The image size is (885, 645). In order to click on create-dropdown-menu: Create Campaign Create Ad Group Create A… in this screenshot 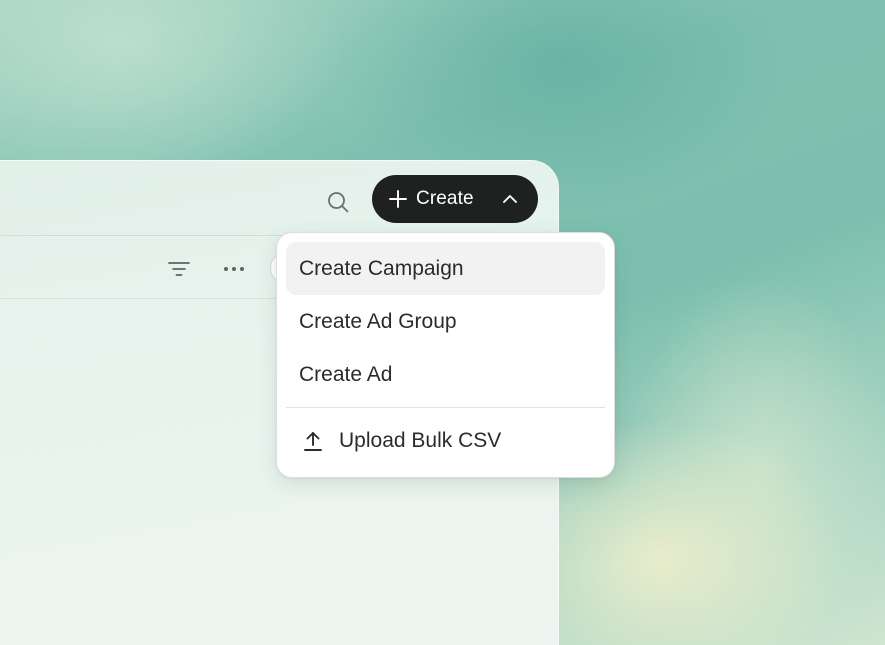, I will do `click(445, 355)`.